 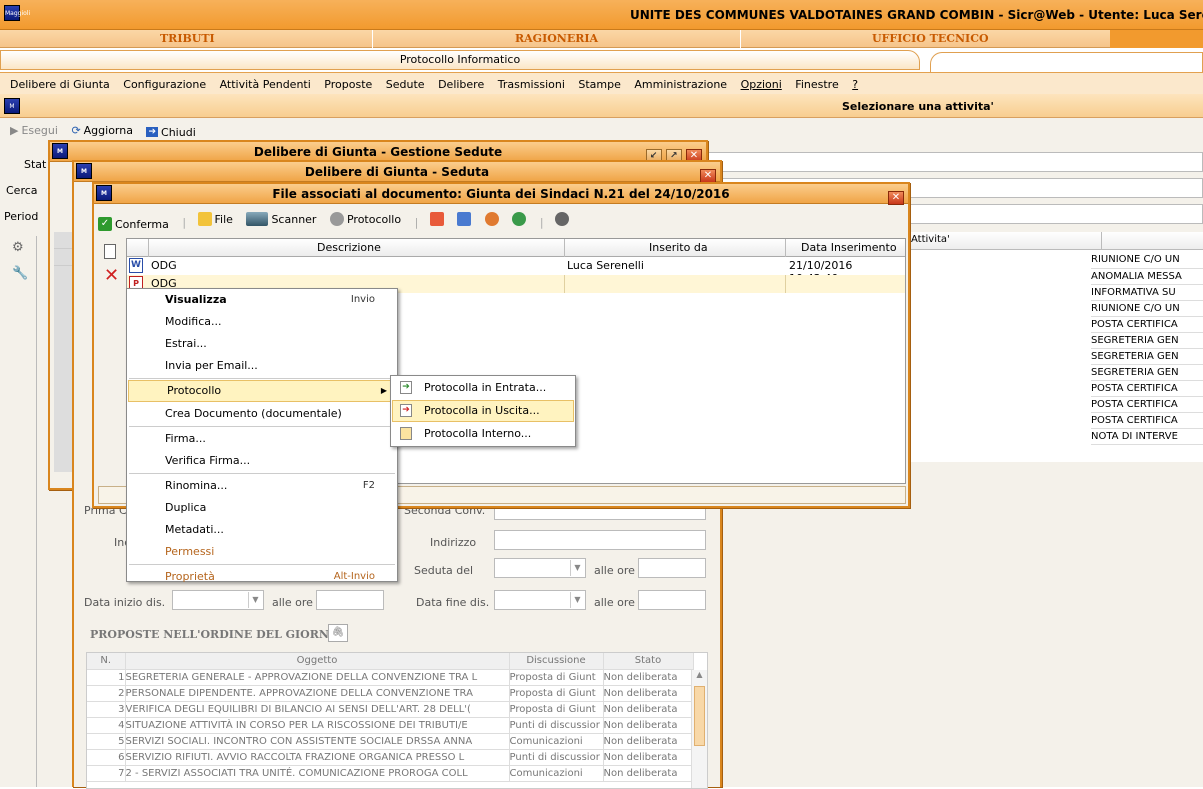 What do you see at coordinates (281, 219) in the screenshot?
I see `scanner-button: Scanner` at bounding box center [281, 219].